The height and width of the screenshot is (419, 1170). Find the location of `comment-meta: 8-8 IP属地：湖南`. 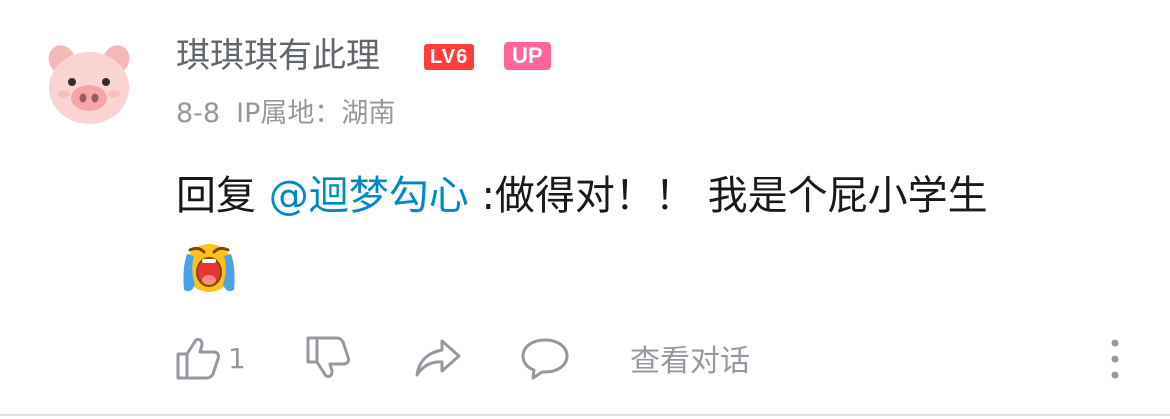

comment-meta: 8-8 IP属地：湖南 is located at coordinates (285, 114).